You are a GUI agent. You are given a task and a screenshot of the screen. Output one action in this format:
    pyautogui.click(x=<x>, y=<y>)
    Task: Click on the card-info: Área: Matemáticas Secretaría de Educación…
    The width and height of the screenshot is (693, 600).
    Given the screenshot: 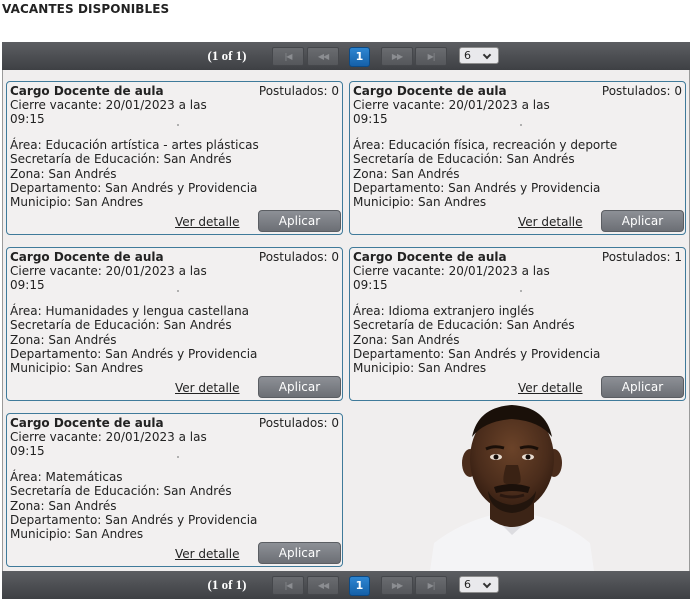 What is the action you would take?
    pyautogui.click(x=133, y=505)
    